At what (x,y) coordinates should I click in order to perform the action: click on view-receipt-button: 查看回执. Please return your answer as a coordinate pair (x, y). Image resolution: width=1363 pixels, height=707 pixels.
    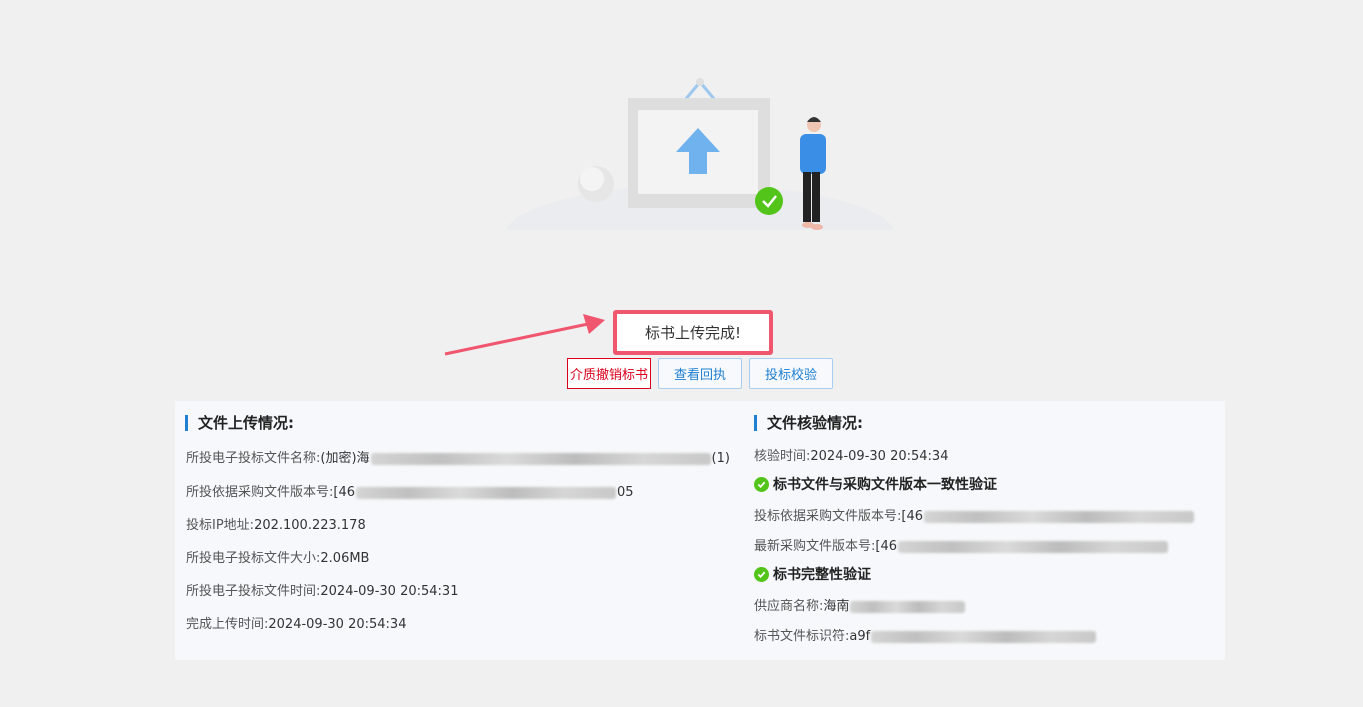
    Looking at the image, I should click on (700, 373).